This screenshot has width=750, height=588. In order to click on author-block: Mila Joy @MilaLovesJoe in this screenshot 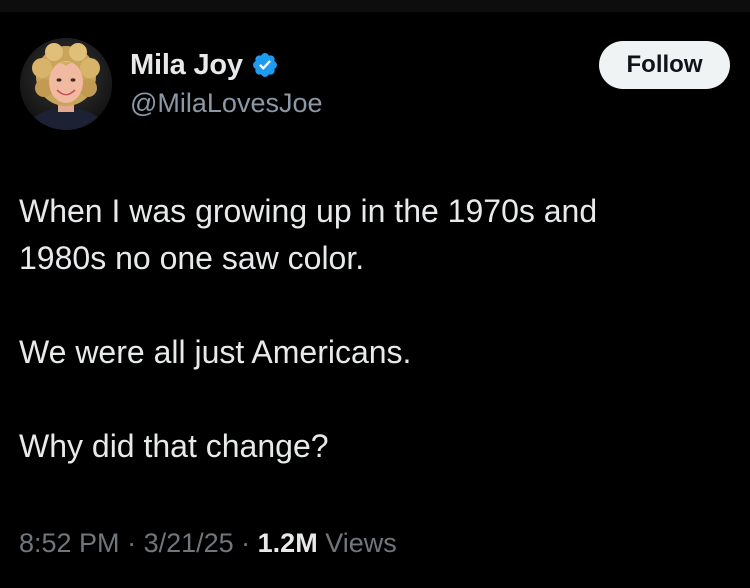, I will do `click(226, 82)`.